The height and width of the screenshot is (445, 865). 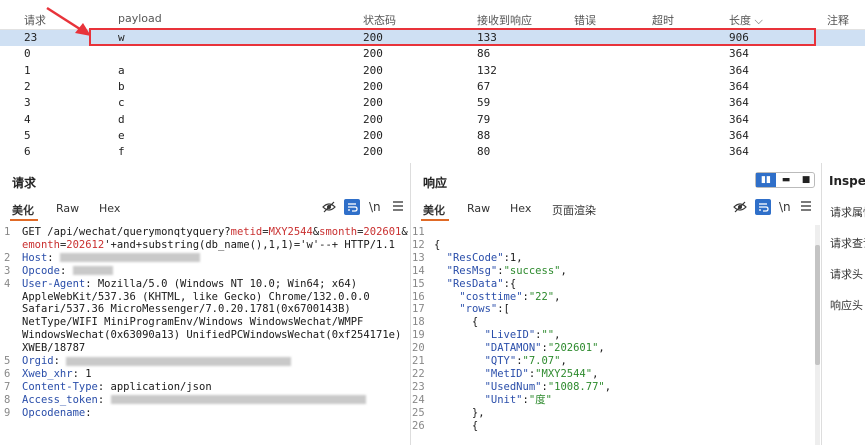 What do you see at coordinates (532, 270) in the screenshot?
I see `code-token: "success"` at bounding box center [532, 270].